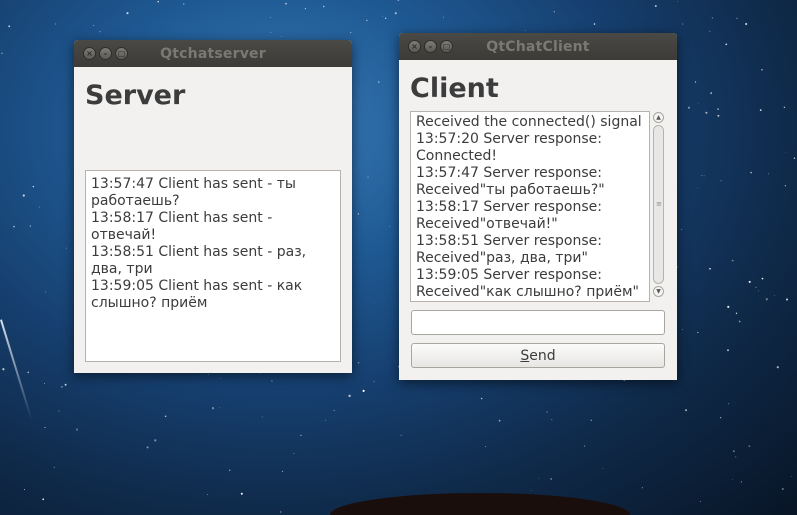 The image size is (797, 515). What do you see at coordinates (184, 226) in the screenshot?
I see `log-line: 13:58:17 Client has sent - отвечай!` at bounding box center [184, 226].